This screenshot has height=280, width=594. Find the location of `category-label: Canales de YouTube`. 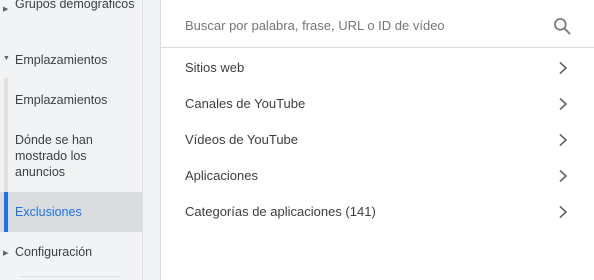

category-label: Canales de YouTube is located at coordinates (245, 103).